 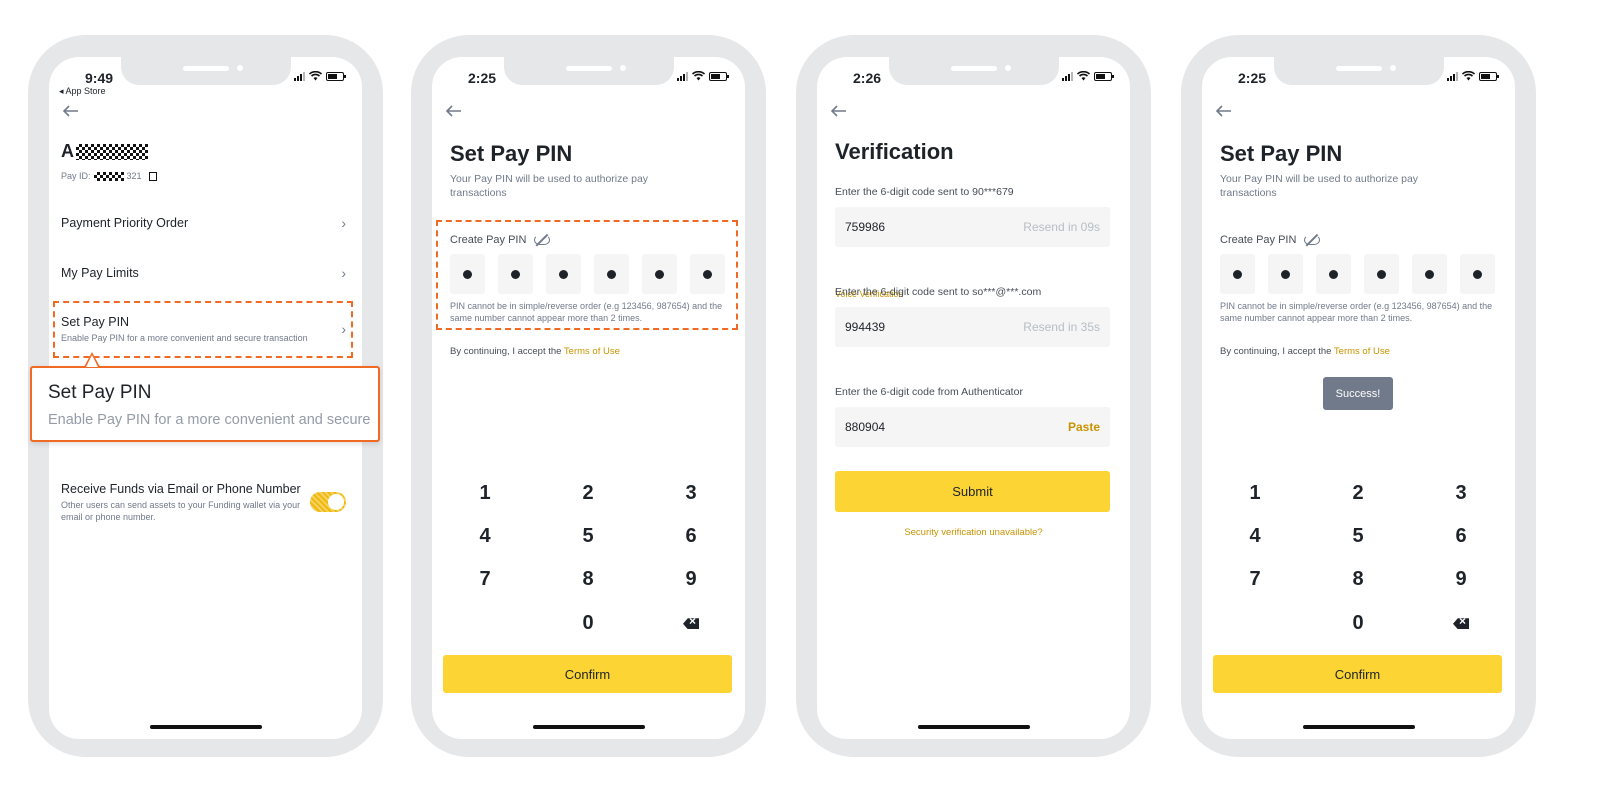 What do you see at coordinates (203, 329) in the screenshot?
I see `highlight-set-pay-pin` at bounding box center [203, 329].